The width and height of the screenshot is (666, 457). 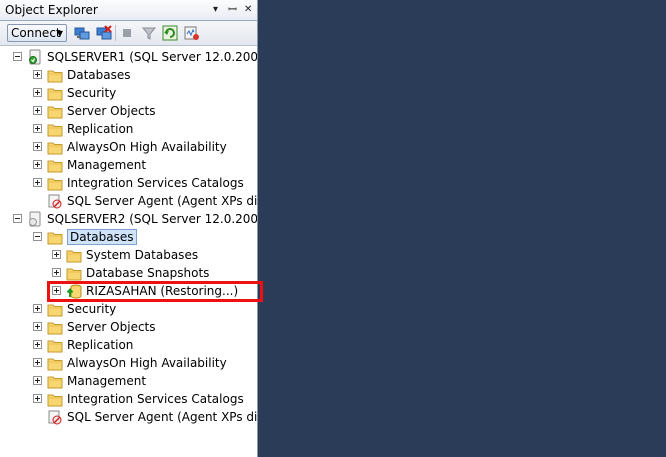 What do you see at coordinates (111, 327) in the screenshot?
I see `tree-server2-folder-label: Server Objects` at bounding box center [111, 327].